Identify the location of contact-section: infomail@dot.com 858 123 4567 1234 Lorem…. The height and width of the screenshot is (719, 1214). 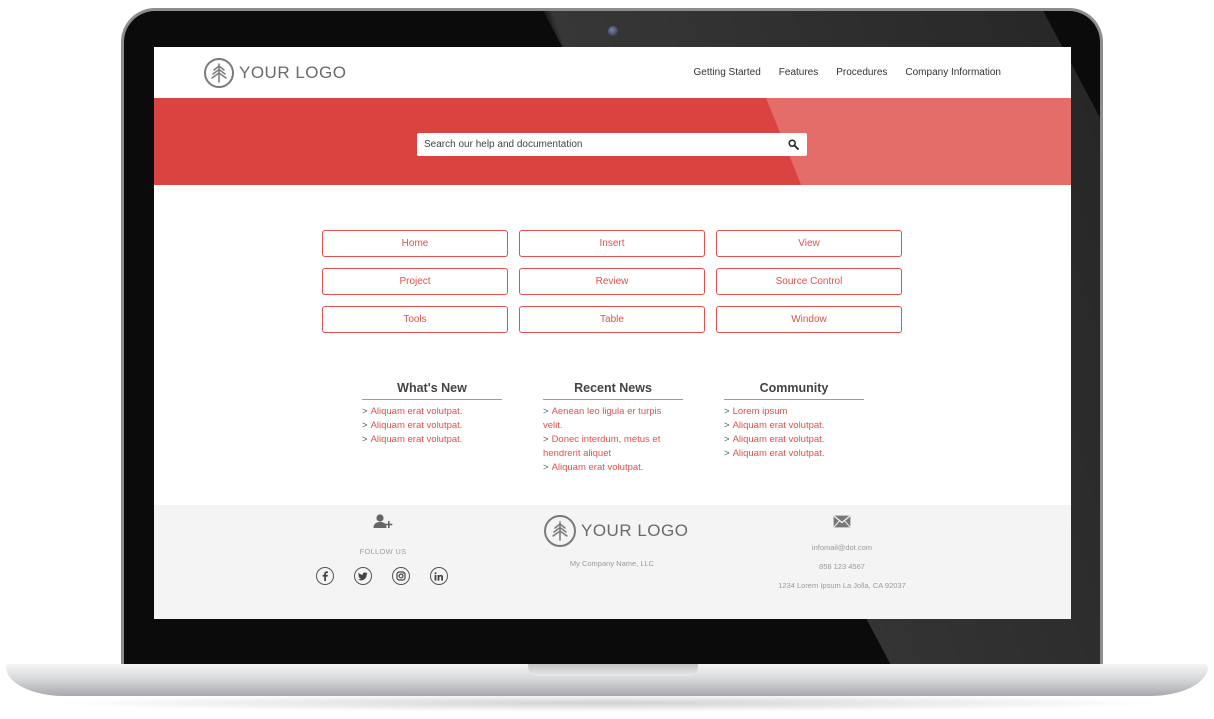
(842, 552).